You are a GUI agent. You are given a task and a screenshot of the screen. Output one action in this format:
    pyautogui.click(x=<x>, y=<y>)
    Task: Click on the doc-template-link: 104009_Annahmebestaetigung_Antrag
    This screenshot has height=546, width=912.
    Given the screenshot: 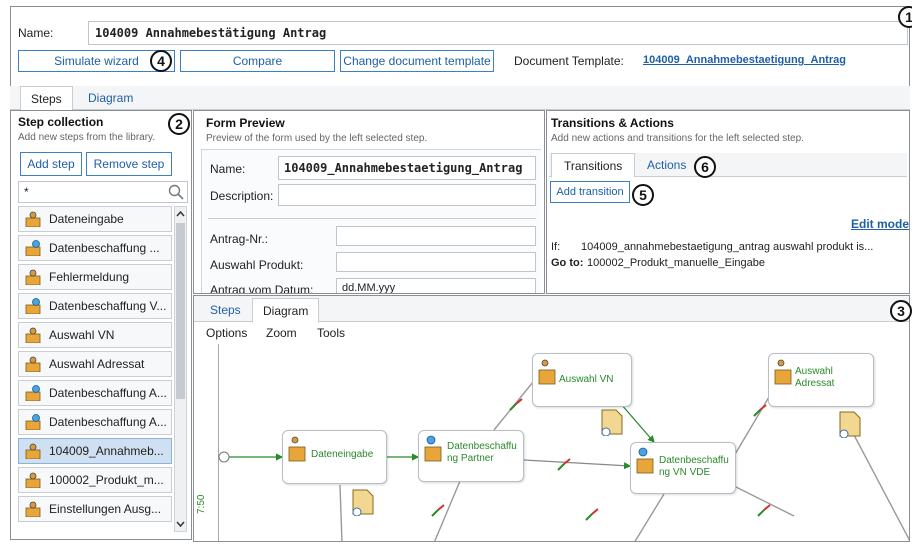 What is the action you would take?
    pyautogui.click(x=744, y=60)
    